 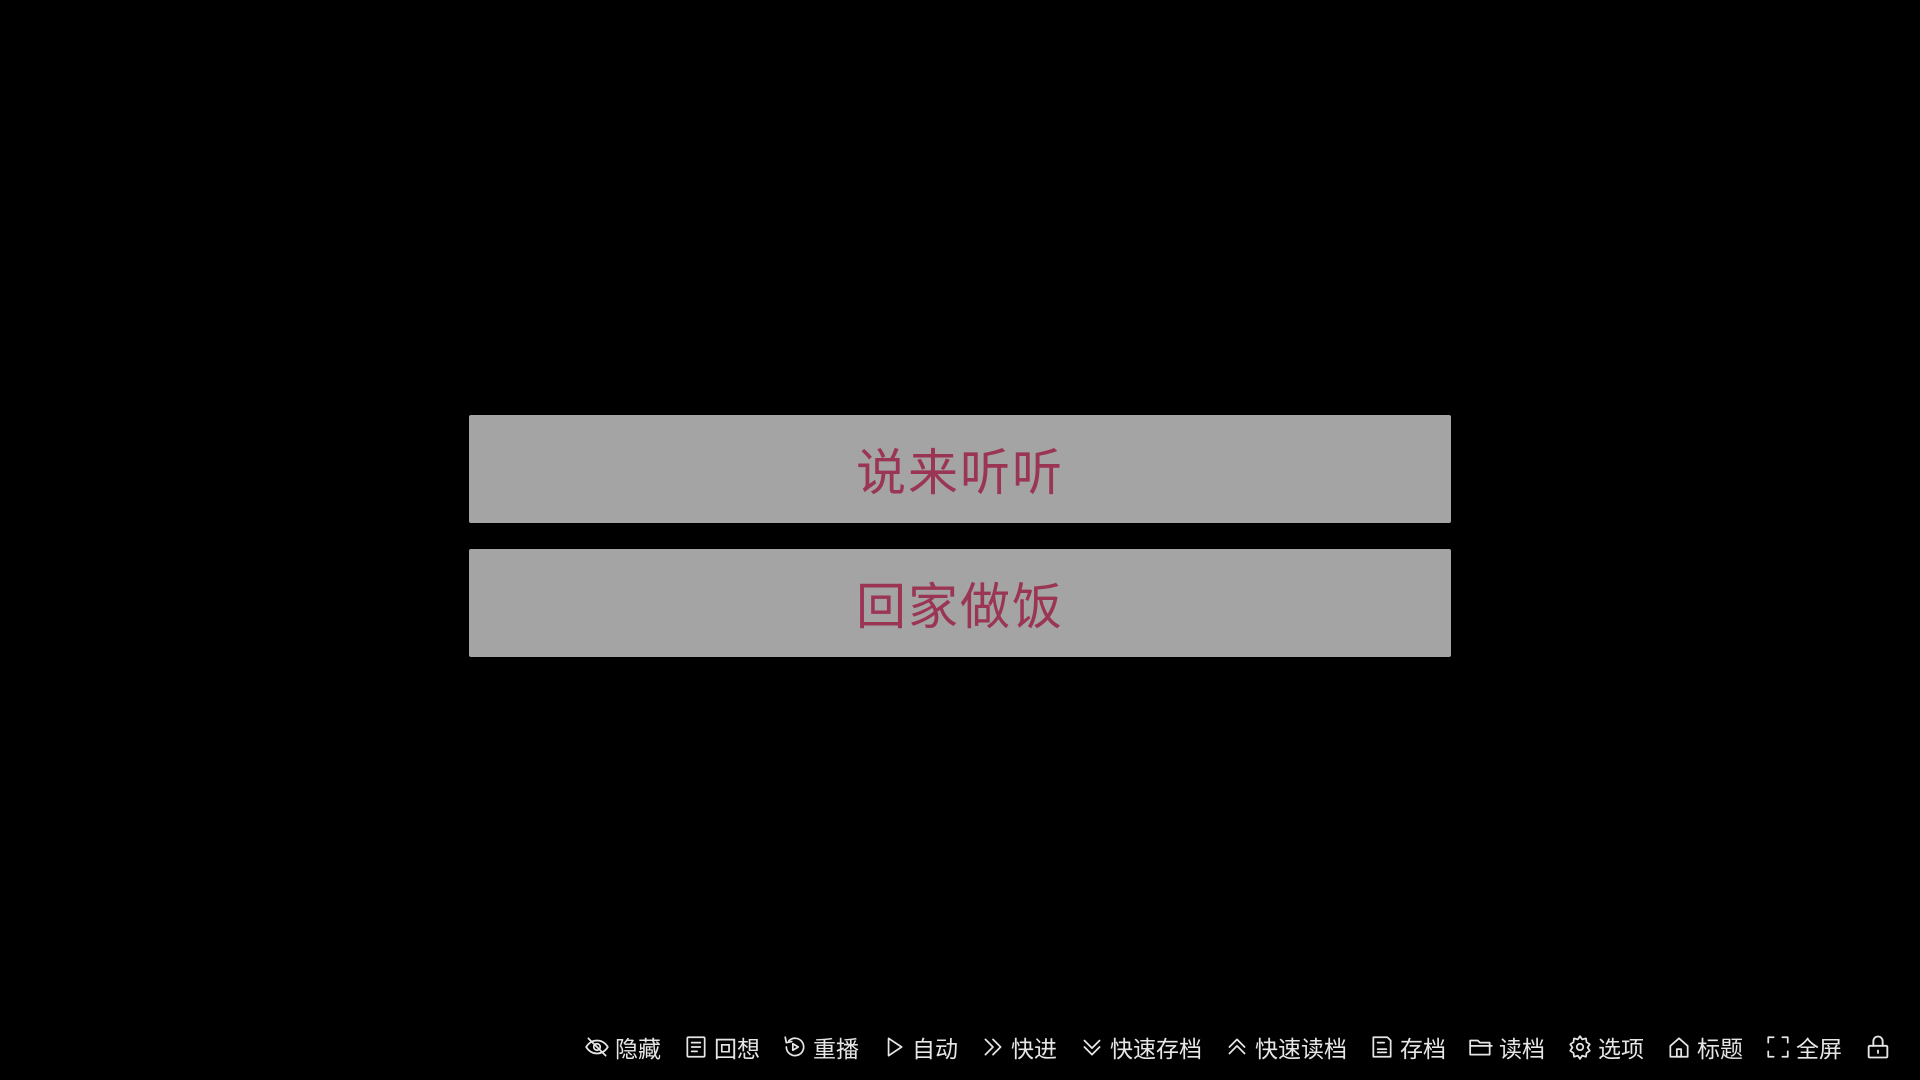 I want to click on skip-label: 快进, so click(x=1034, y=1050).